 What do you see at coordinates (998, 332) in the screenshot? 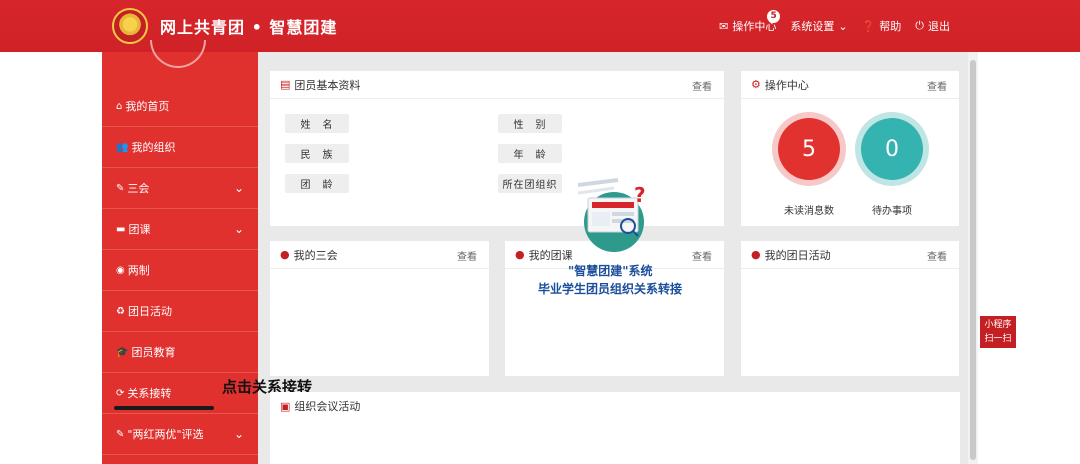
I see `mini-program-tag: 小程序 扫一扫` at bounding box center [998, 332].